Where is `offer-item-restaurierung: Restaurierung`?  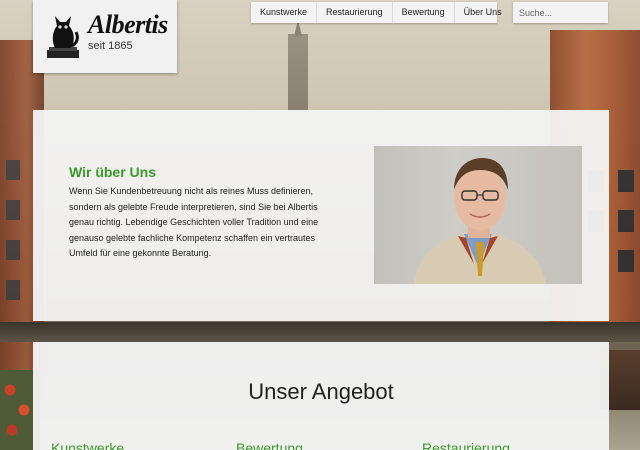 offer-item-restaurierung: Restaurierung is located at coordinates (466, 445).